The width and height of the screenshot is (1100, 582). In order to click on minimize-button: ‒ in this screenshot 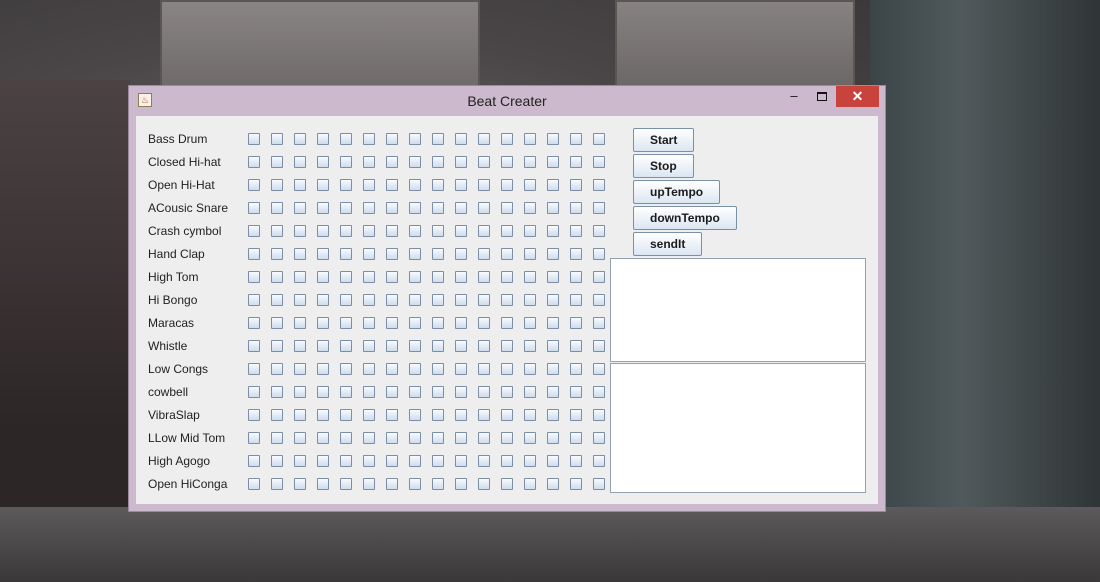, I will do `click(794, 96)`.